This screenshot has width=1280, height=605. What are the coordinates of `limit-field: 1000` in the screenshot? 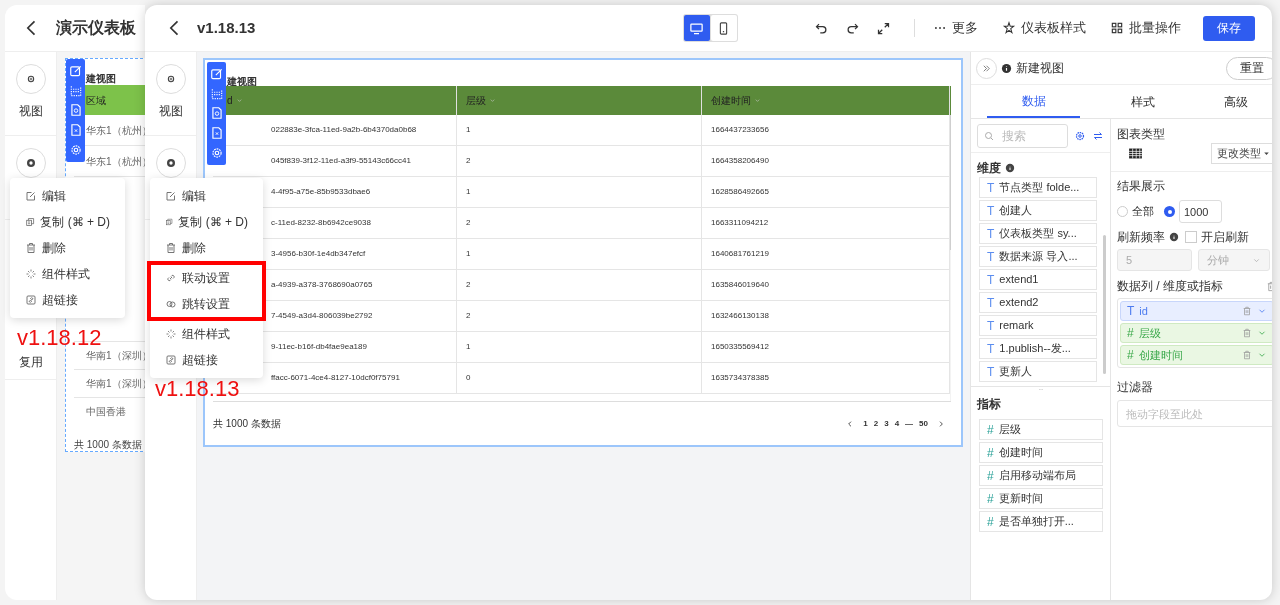 It's located at (1200, 211).